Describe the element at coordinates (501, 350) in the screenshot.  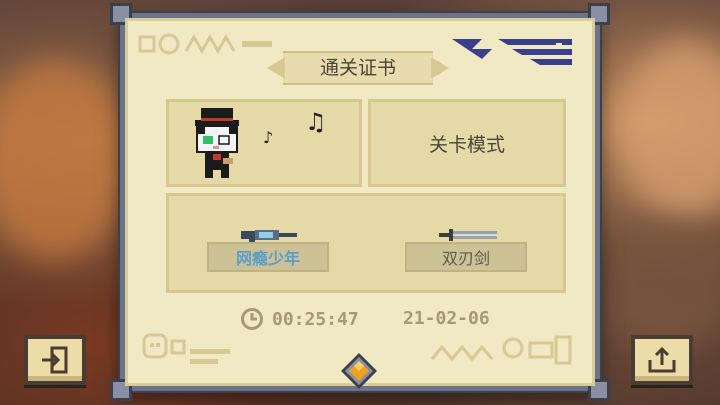
I see `decorative-pattern-bottom` at that location.